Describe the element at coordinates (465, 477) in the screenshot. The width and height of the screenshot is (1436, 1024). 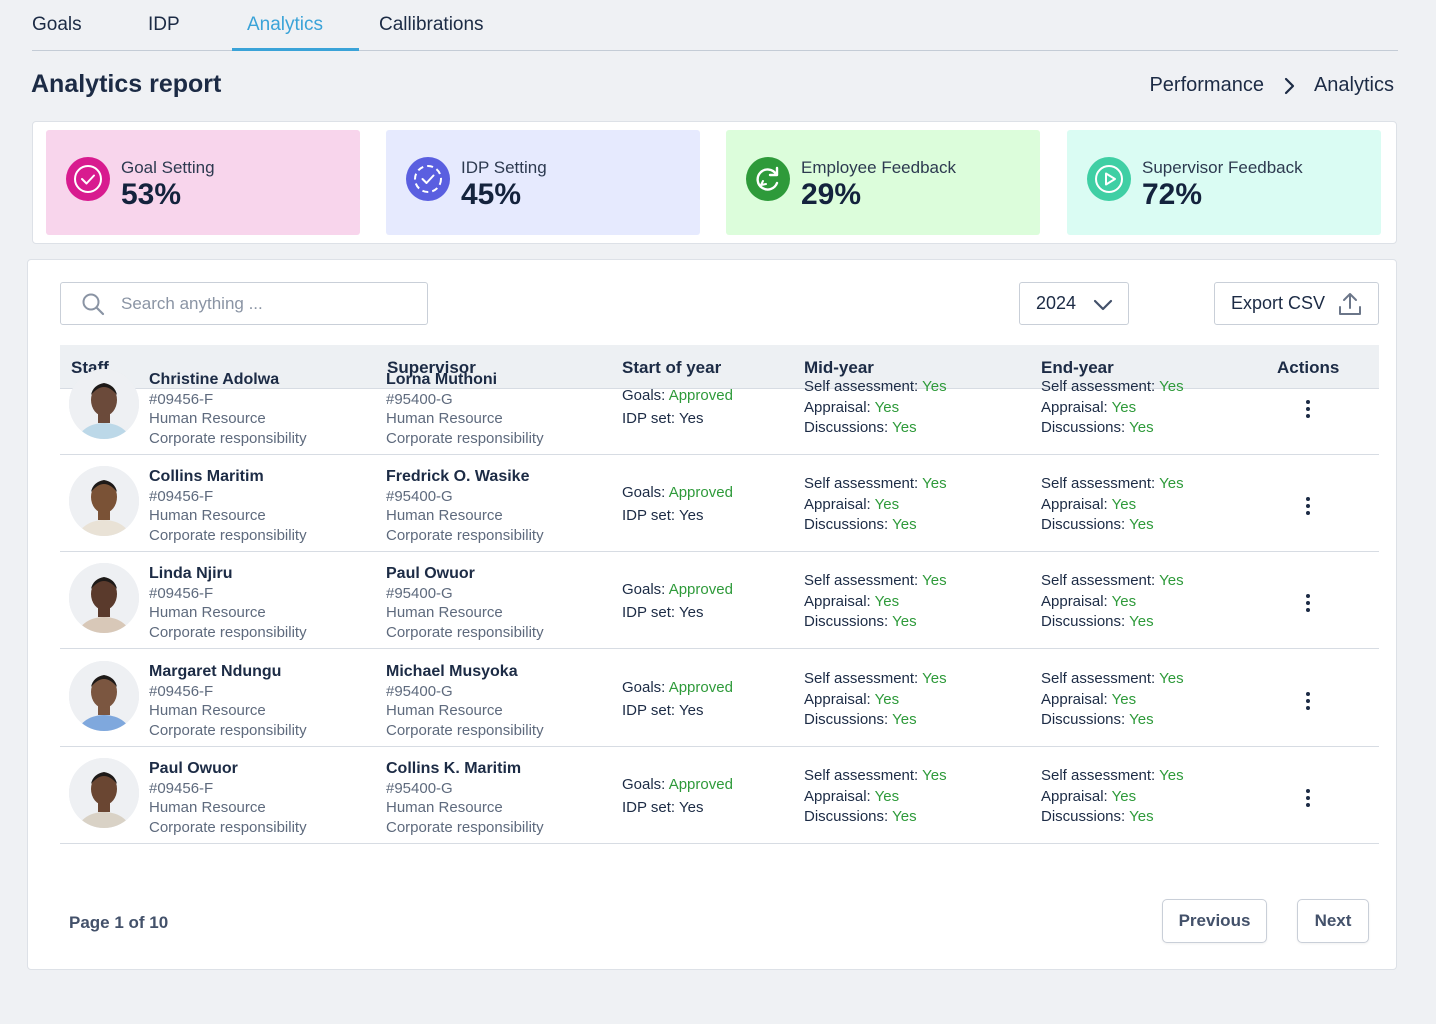
I see `supervisor-name: Fredrick O. Wasike` at that location.